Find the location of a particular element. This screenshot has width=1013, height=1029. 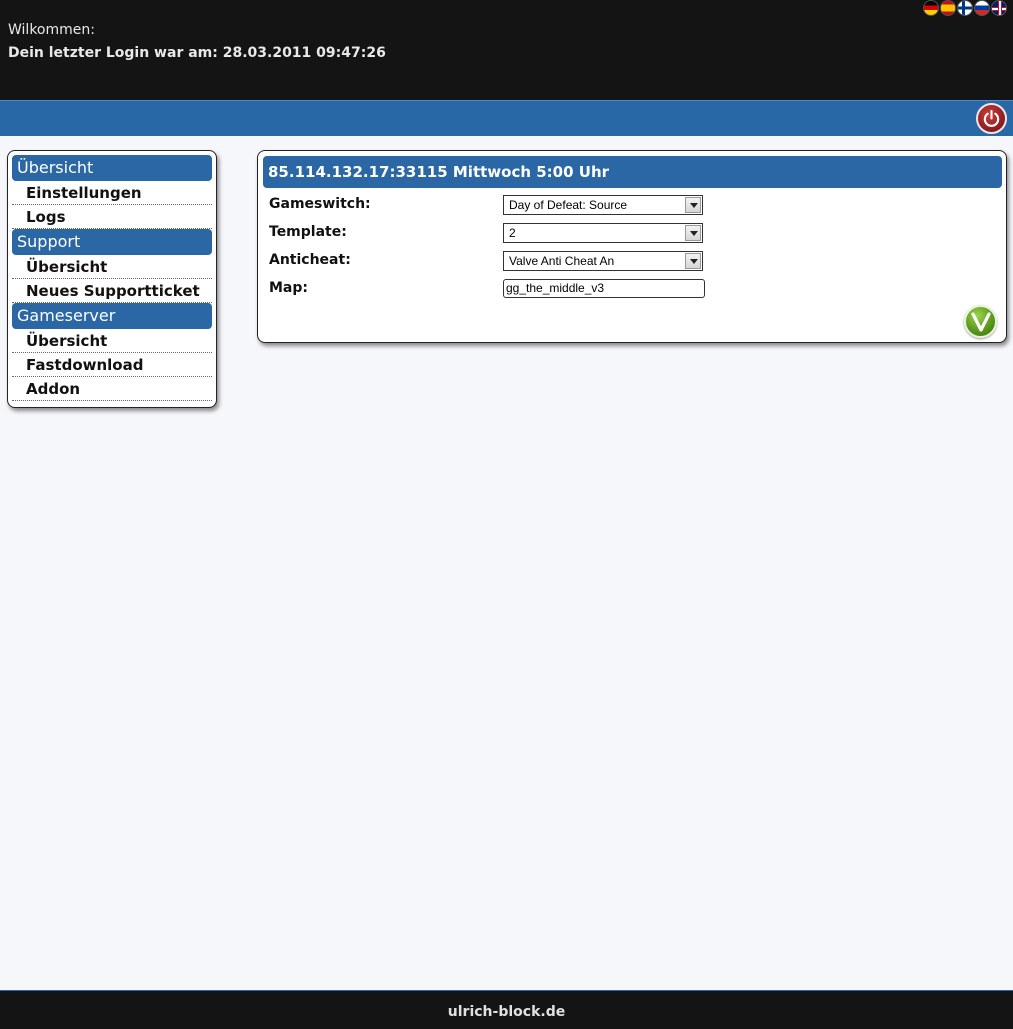

checkmark-icon is located at coordinates (981, 322).